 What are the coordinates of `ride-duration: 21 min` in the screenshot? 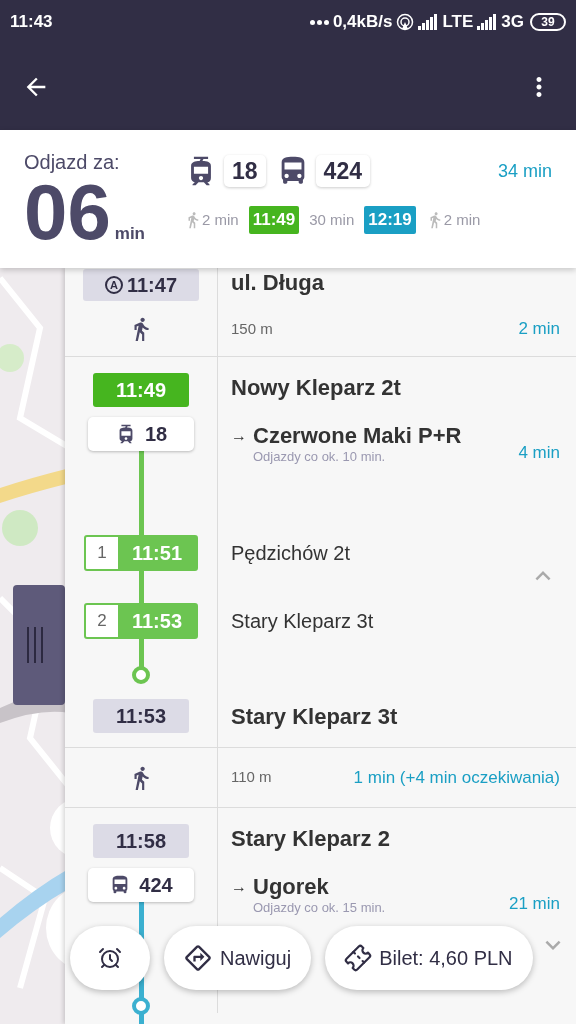 It's located at (534, 903).